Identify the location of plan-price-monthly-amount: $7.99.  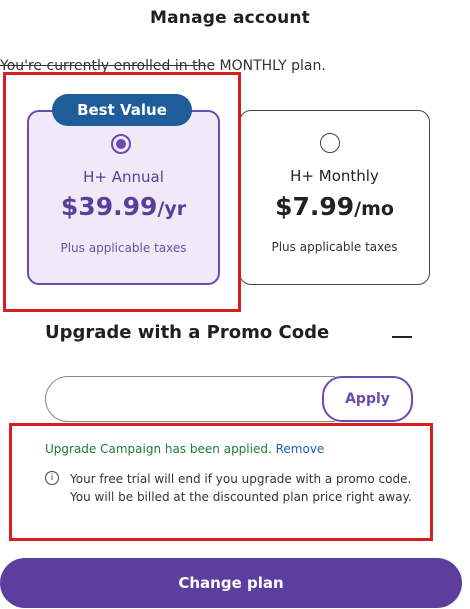
(315, 206).